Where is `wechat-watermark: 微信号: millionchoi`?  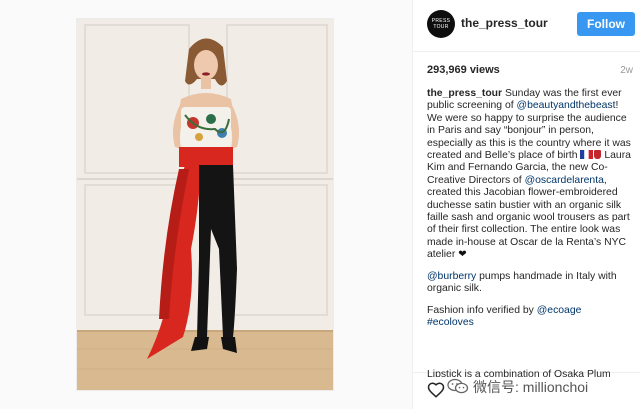
wechat-watermark: 微信号: millionchoi is located at coordinates (517, 387).